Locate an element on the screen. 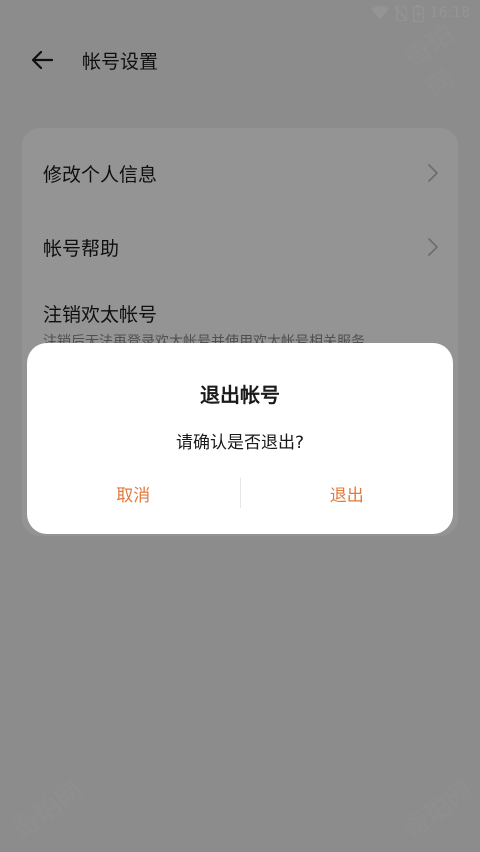  cancel-button: 取消 is located at coordinates (133, 493).